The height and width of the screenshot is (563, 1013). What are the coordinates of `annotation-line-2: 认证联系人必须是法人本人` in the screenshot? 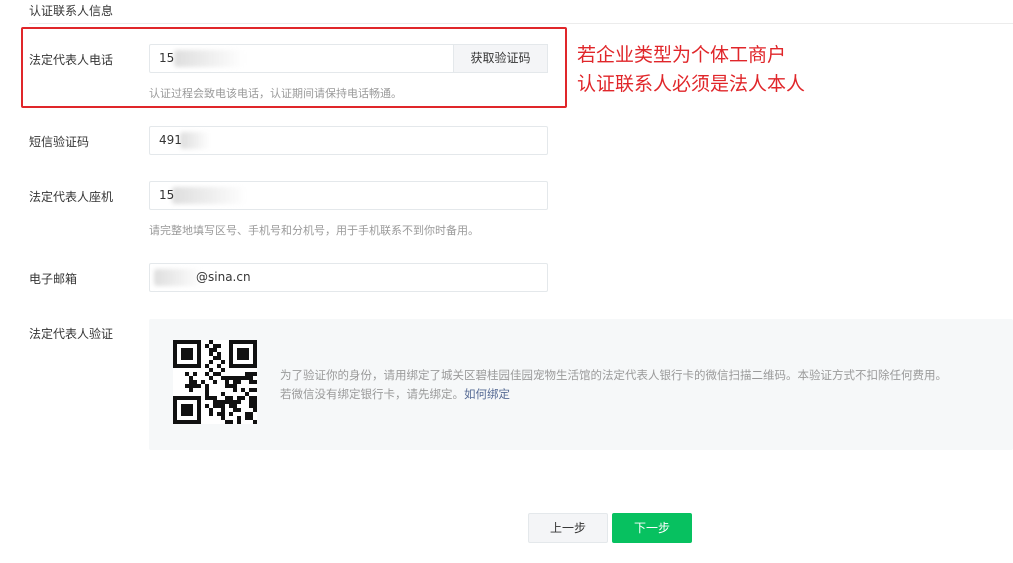 It's located at (691, 84).